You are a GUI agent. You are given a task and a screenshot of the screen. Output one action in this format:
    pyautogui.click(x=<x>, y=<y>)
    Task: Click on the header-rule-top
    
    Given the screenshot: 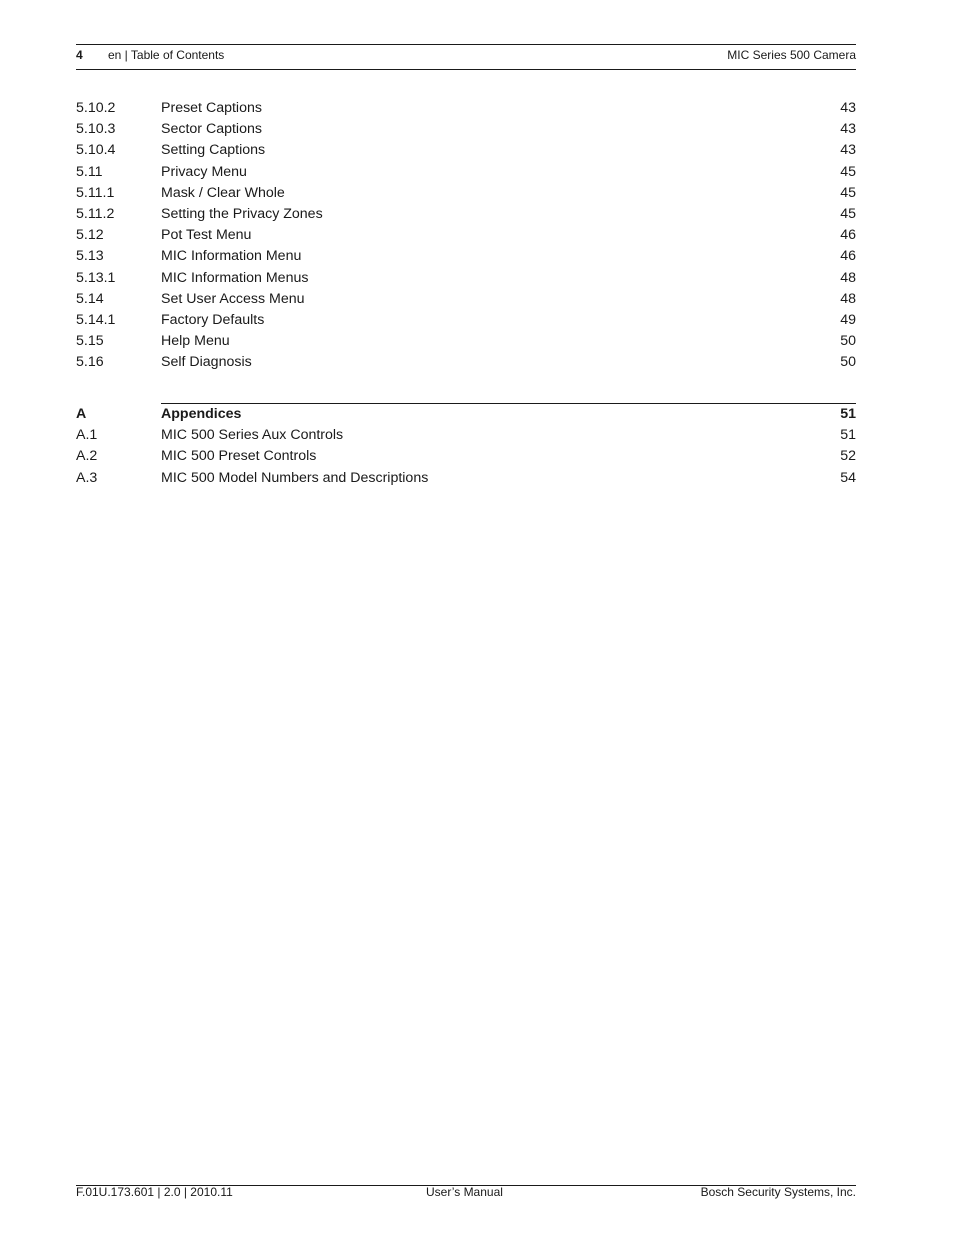 What is the action you would take?
    pyautogui.click(x=466, y=44)
    